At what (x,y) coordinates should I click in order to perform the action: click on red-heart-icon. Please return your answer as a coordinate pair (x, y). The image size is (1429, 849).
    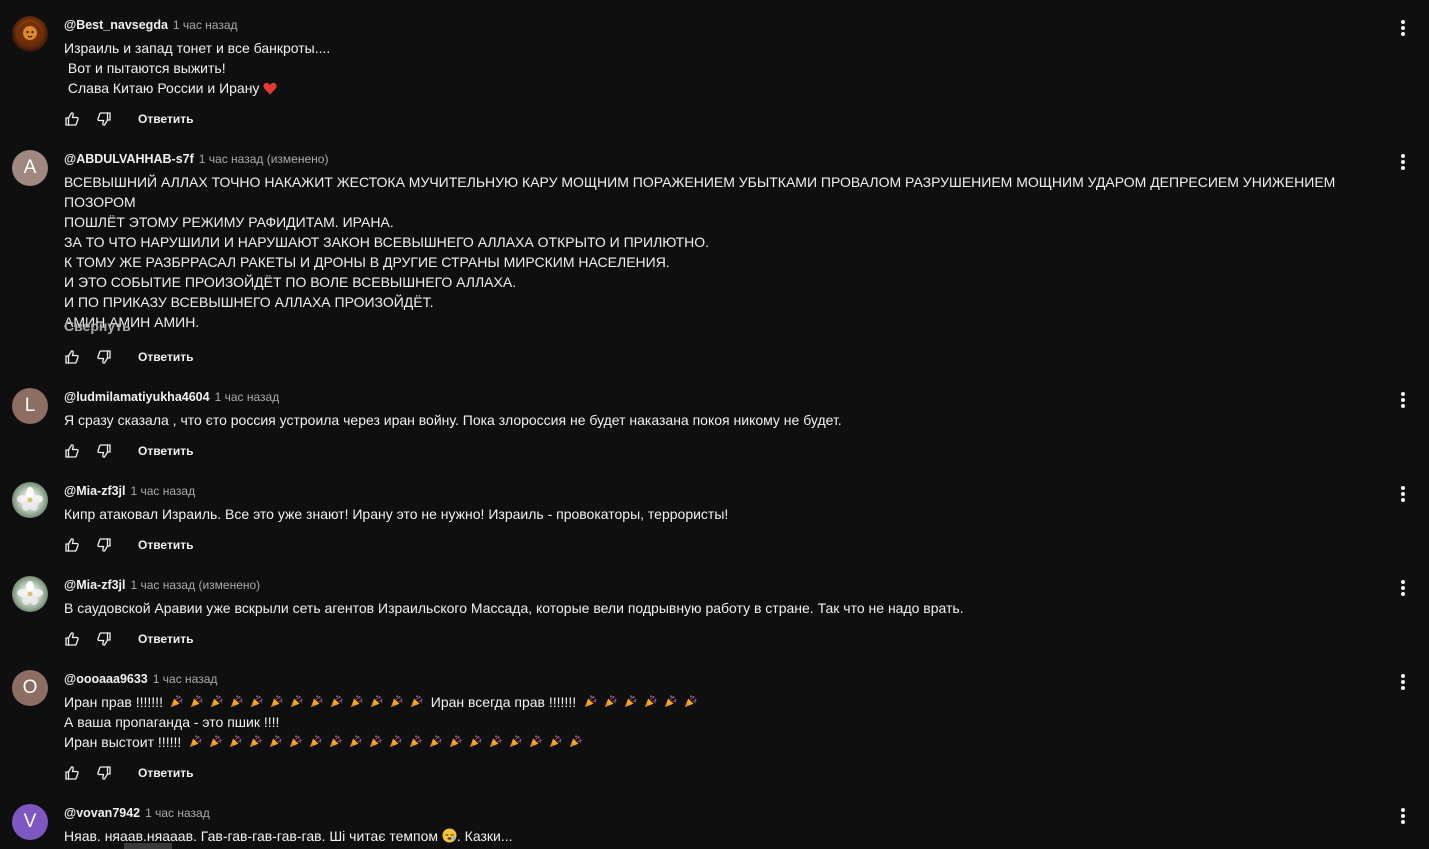
    Looking at the image, I should click on (270, 88).